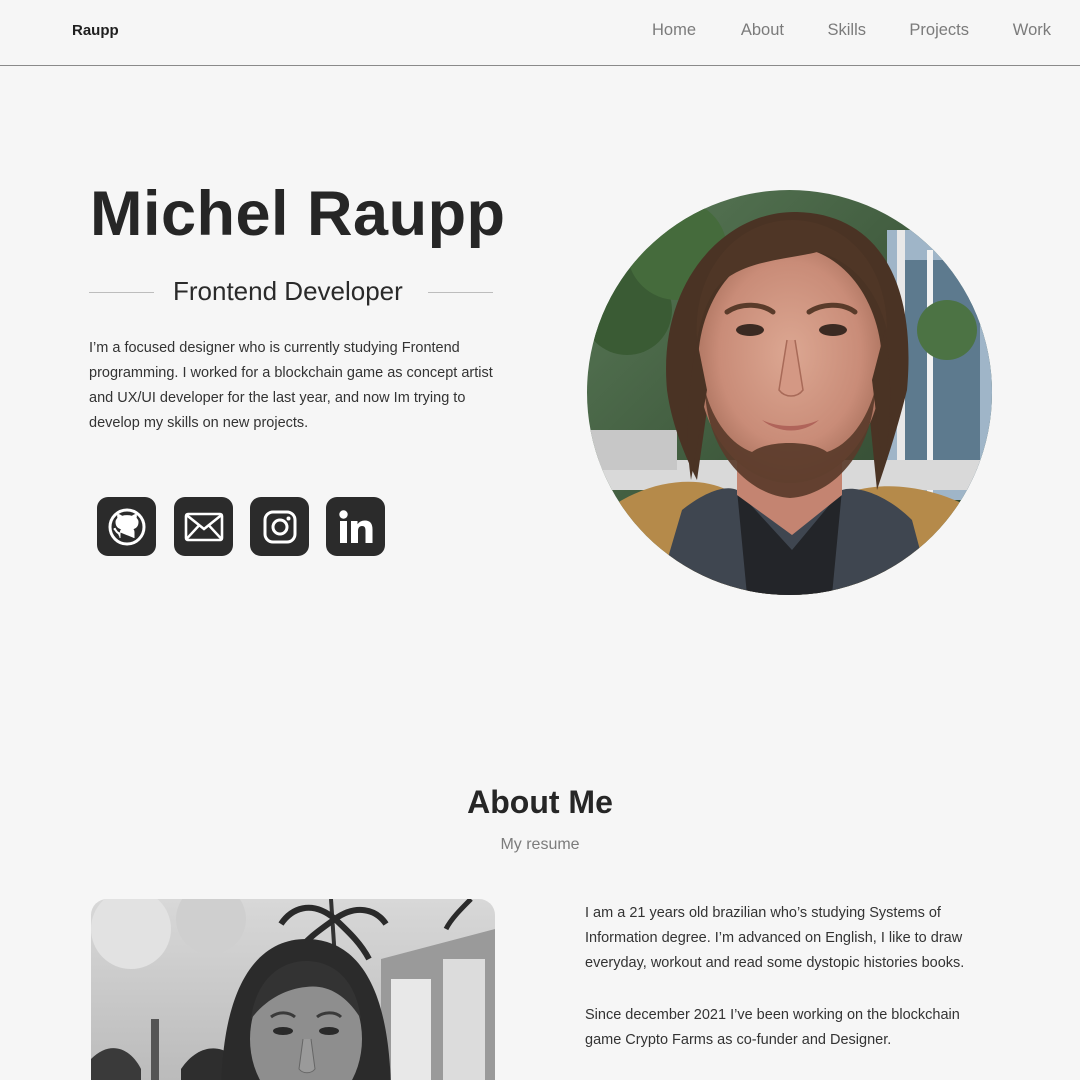 This screenshot has width=1080, height=1080. I want to click on nav-about: About, so click(762, 30).